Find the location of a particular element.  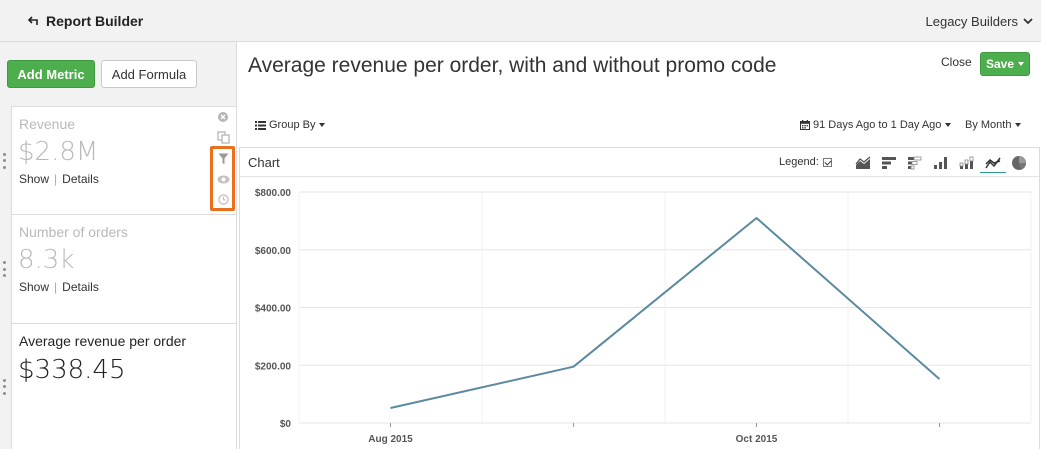

pie-chart-icon is located at coordinates (1019, 163).